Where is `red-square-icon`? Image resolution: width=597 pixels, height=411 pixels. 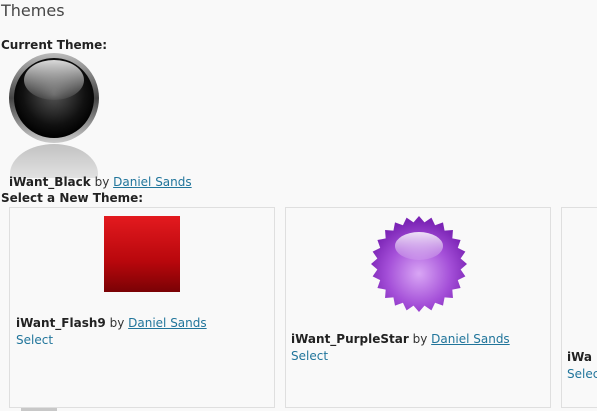
red-square-icon is located at coordinates (142, 254).